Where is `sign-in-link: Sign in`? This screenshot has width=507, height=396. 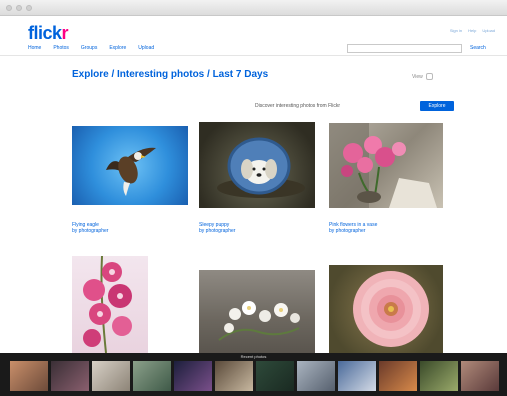
sign-in-link: Sign in is located at coordinates (456, 30).